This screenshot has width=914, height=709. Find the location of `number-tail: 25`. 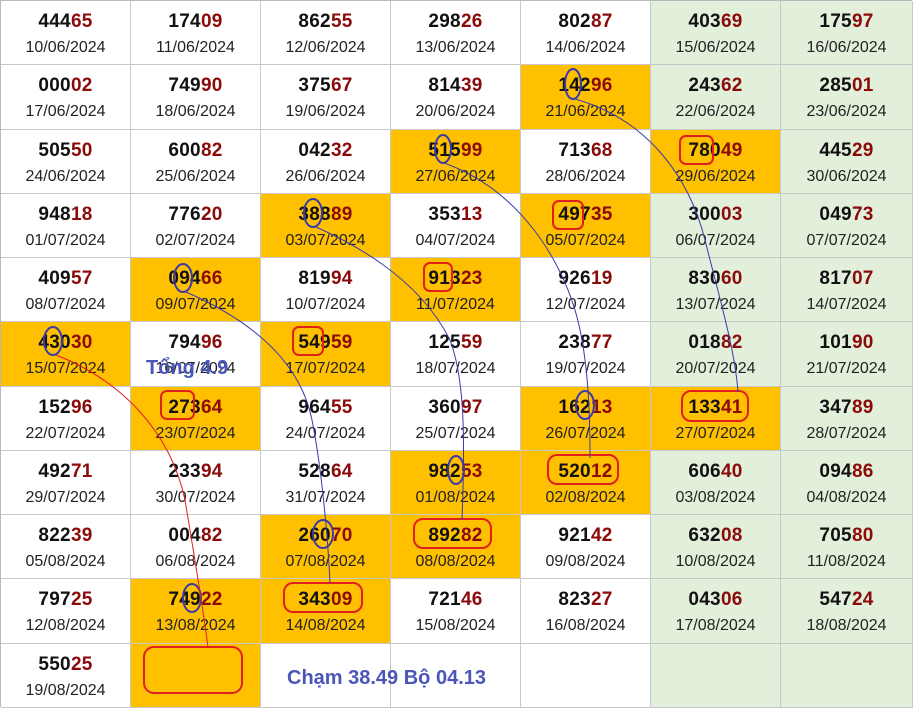

number-tail: 25 is located at coordinates (81, 664).